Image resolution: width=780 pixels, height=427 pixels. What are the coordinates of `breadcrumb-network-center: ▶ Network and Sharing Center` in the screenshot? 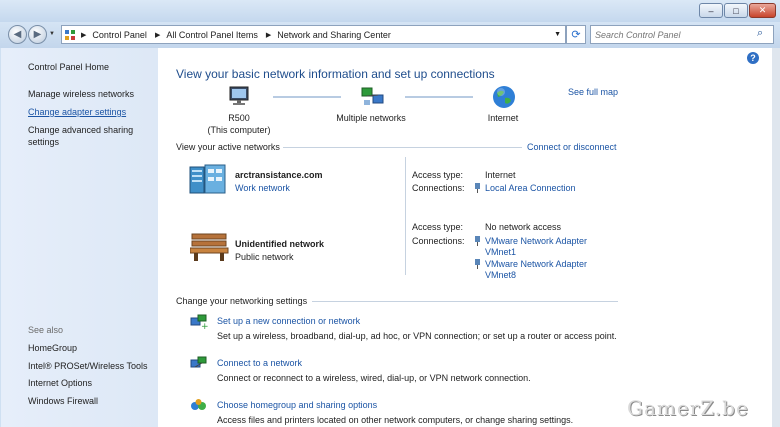 It's located at (328, 35).